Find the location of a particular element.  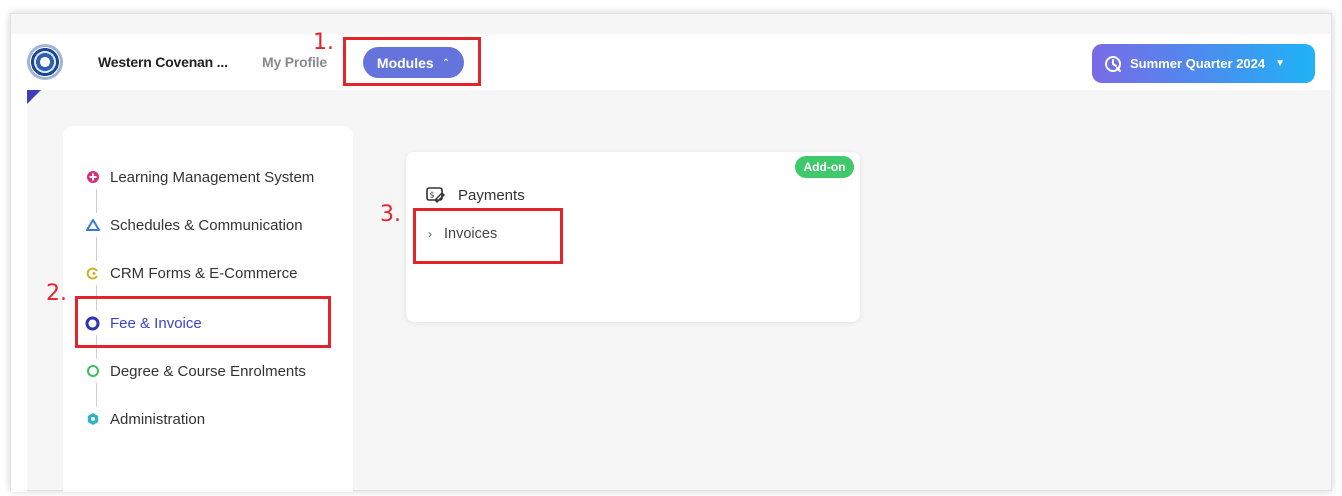

sidebar-item-fee-invoice: Fee & Invoice is located at coordinates (143, 323).